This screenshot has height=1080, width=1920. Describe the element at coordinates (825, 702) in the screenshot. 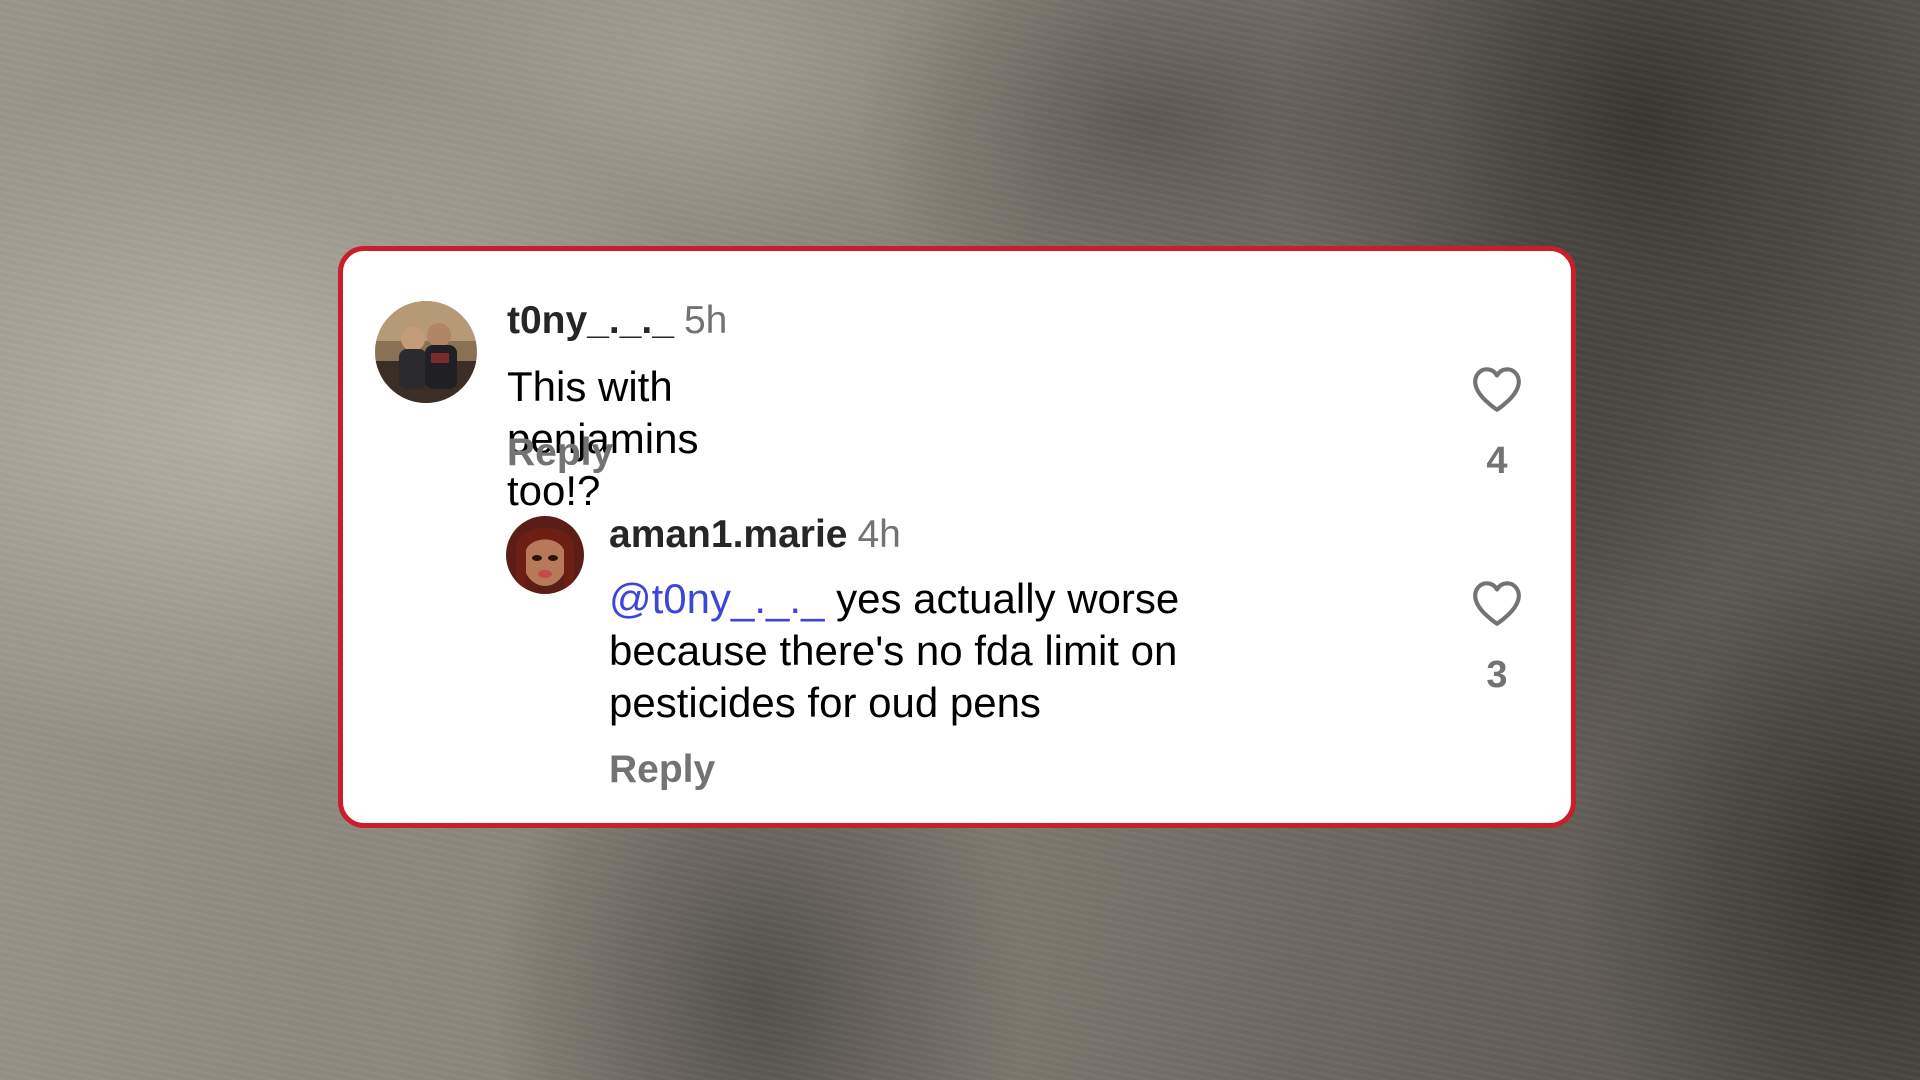

I see `reply-text-line: pesticides for oud pens` at that location.